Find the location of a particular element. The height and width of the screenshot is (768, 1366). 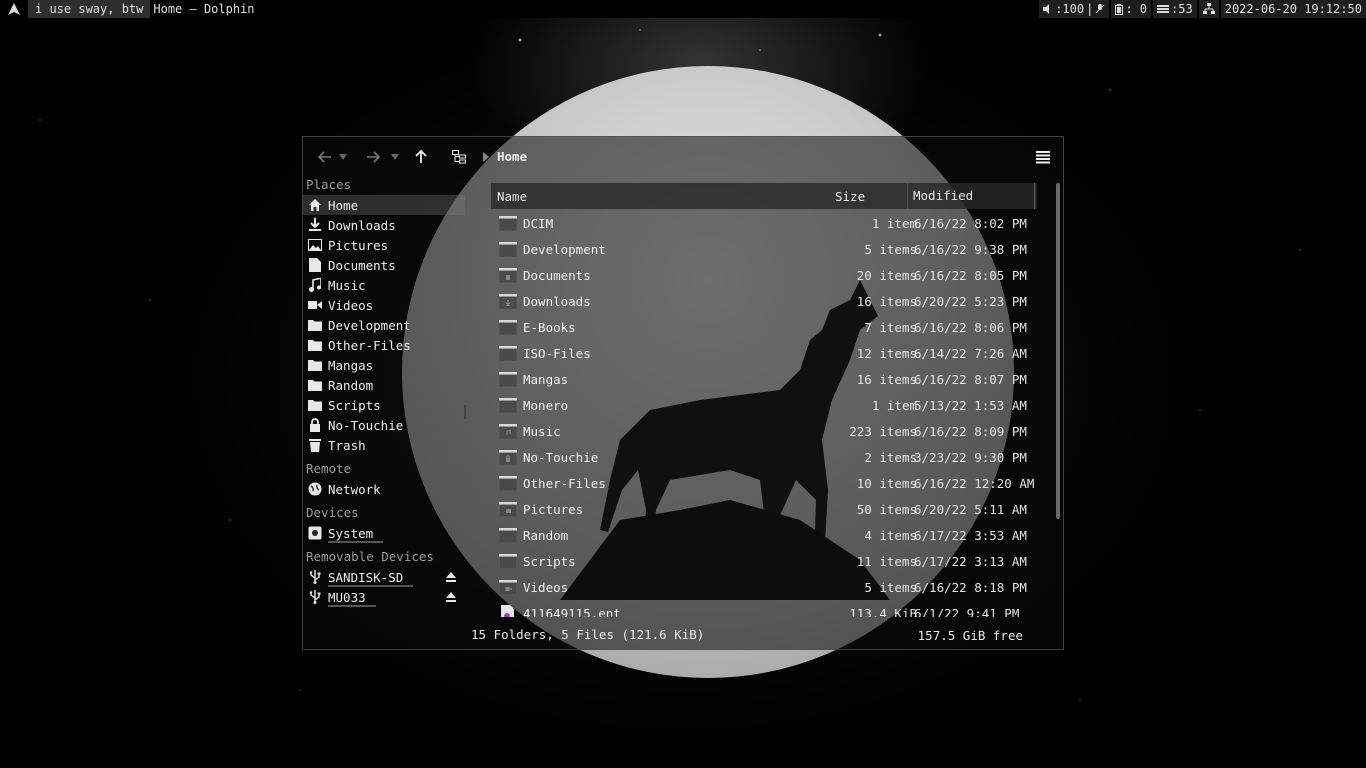

file-row: Random 4 items 6/17/22 3:53 AM is located at coordinates (764, 535).